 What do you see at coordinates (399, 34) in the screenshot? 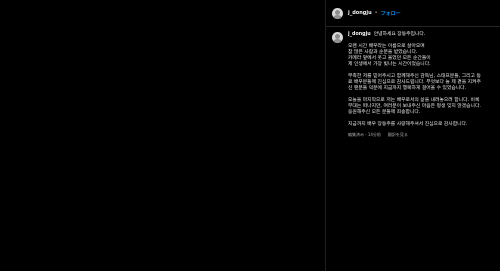
I see `caption-intro: 안녕하세요 장동주입니다.` at bounding box center [399, 34].